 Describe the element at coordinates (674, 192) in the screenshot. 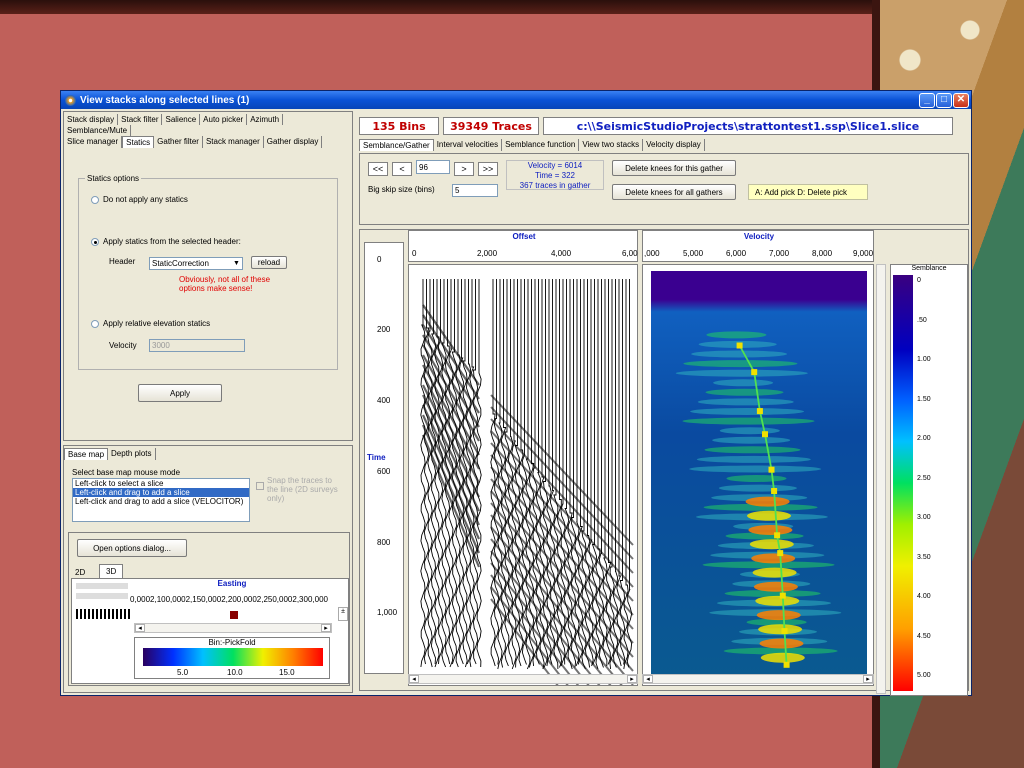

I see `delete-knees-all-button: Delete knees for all gathers` at that location.